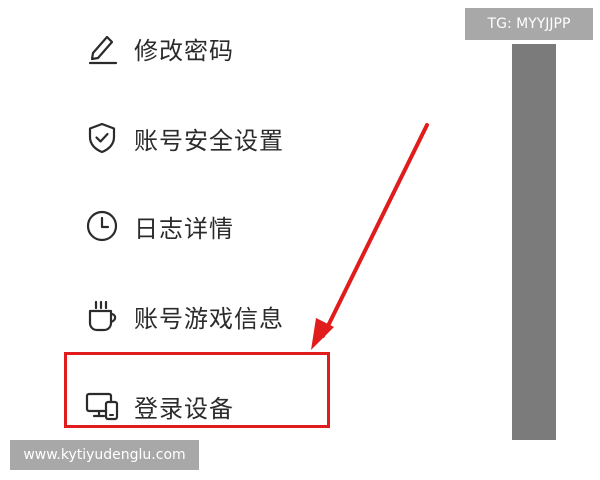 The width and height of the screenshot is (600, 480). Describe the element at coordinates (102, 48) in the screenshot. I see `pencil-icon` at that location.